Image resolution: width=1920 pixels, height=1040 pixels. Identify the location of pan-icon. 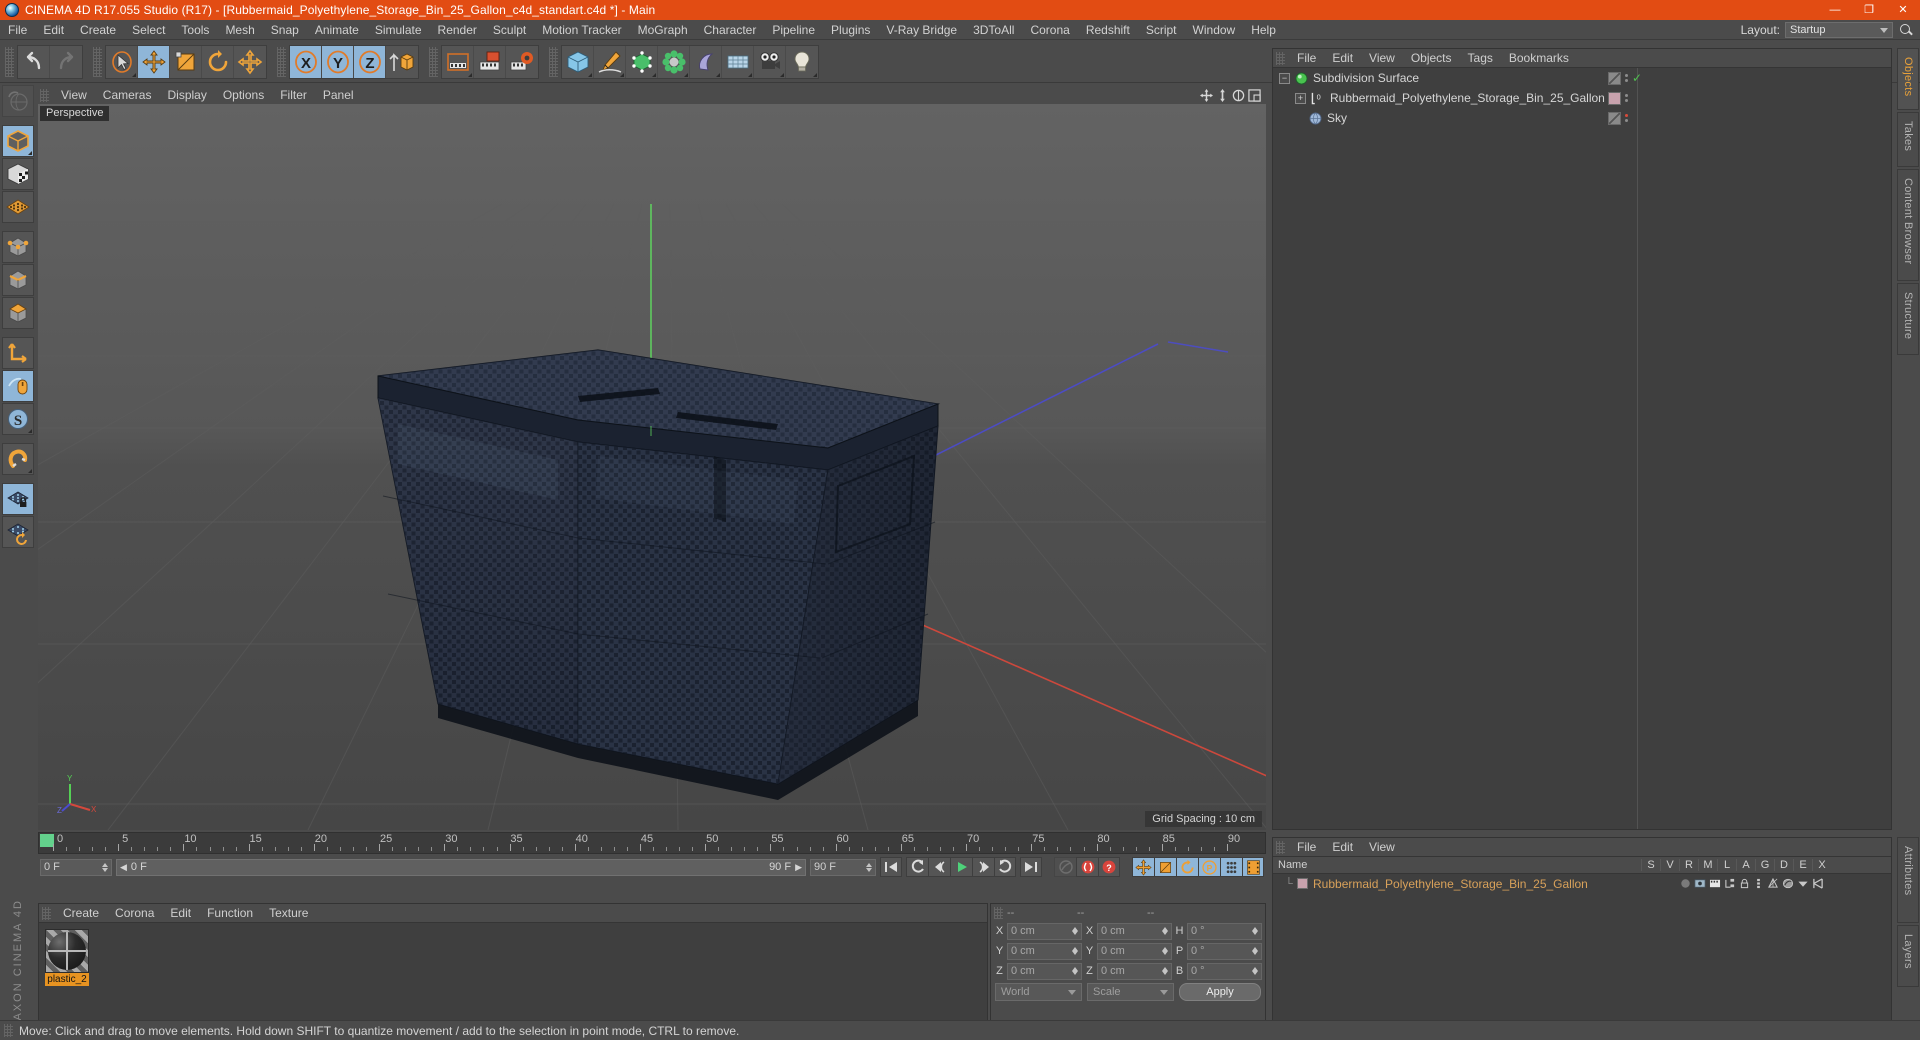
(1206, 95).